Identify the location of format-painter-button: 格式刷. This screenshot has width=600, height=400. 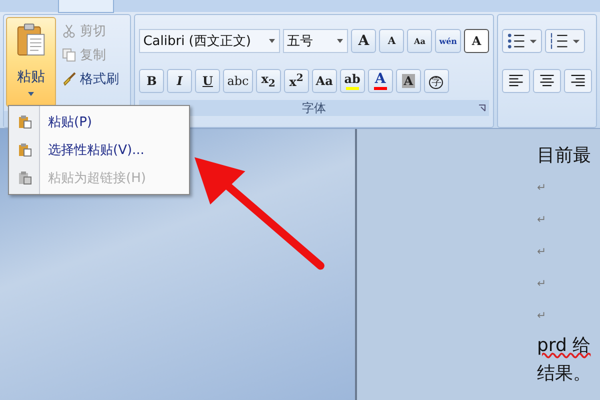
(90, 78).